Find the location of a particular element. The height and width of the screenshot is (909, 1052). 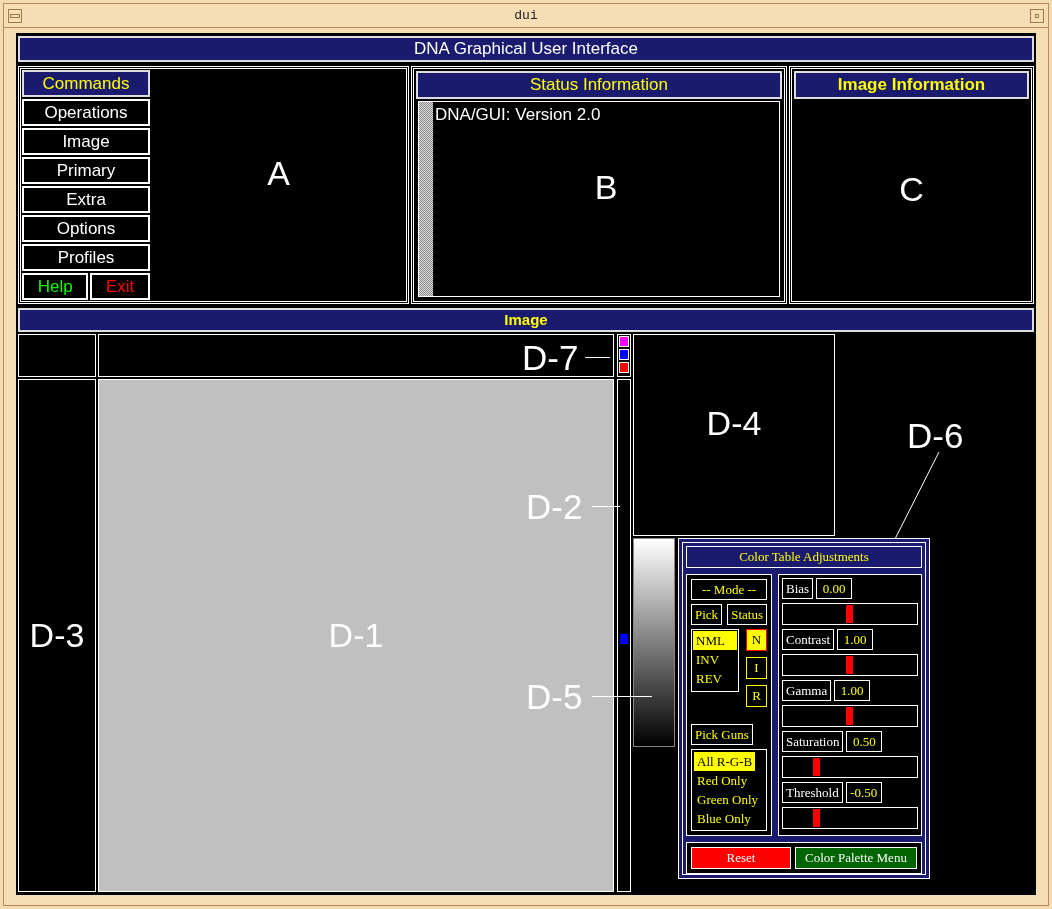

panel-title: Image is located at coordinates (526, 320).